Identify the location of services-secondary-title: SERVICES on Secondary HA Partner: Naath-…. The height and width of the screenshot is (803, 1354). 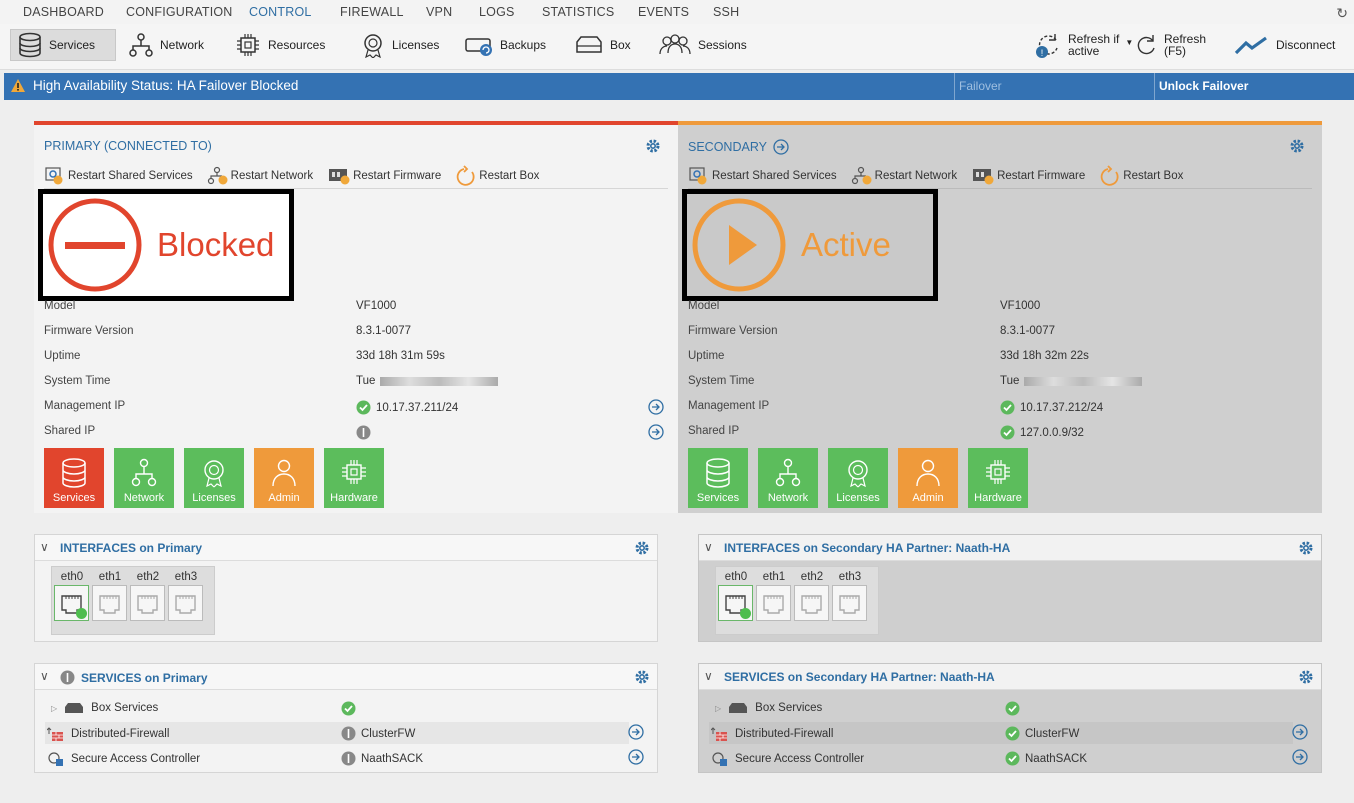
(859, 677).